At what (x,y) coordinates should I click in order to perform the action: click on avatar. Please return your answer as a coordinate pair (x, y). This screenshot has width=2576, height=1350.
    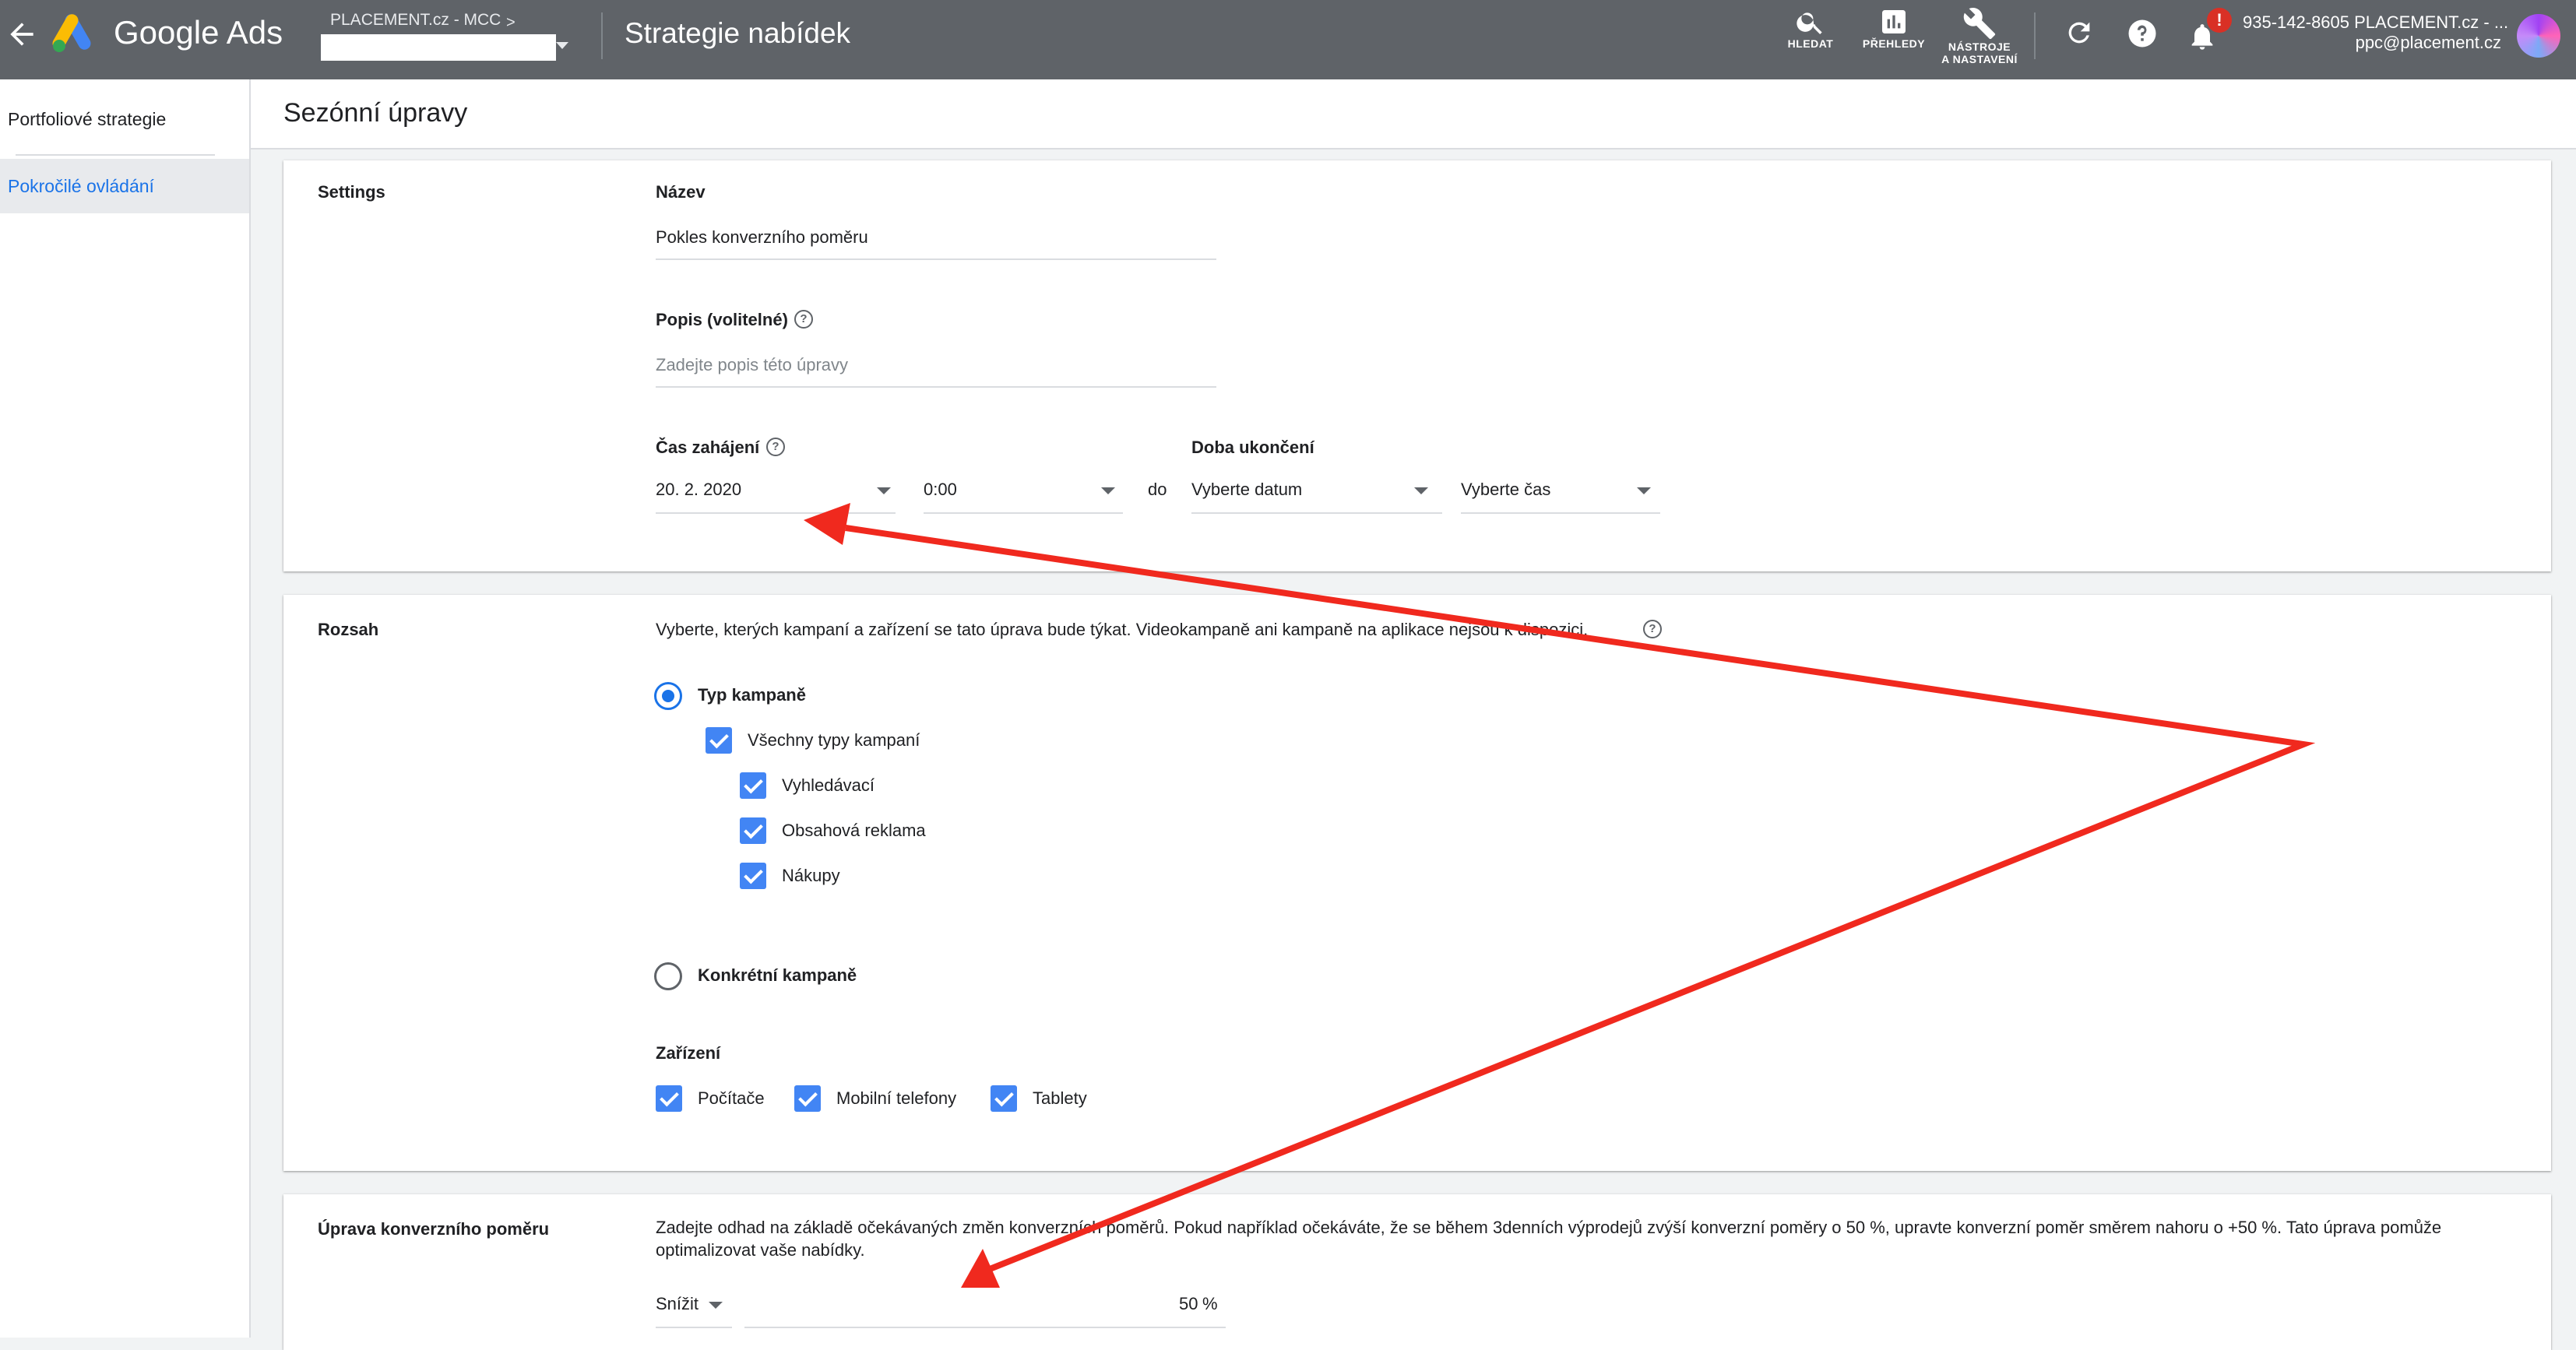
    Looking at the image, I should click on (2538, 36).